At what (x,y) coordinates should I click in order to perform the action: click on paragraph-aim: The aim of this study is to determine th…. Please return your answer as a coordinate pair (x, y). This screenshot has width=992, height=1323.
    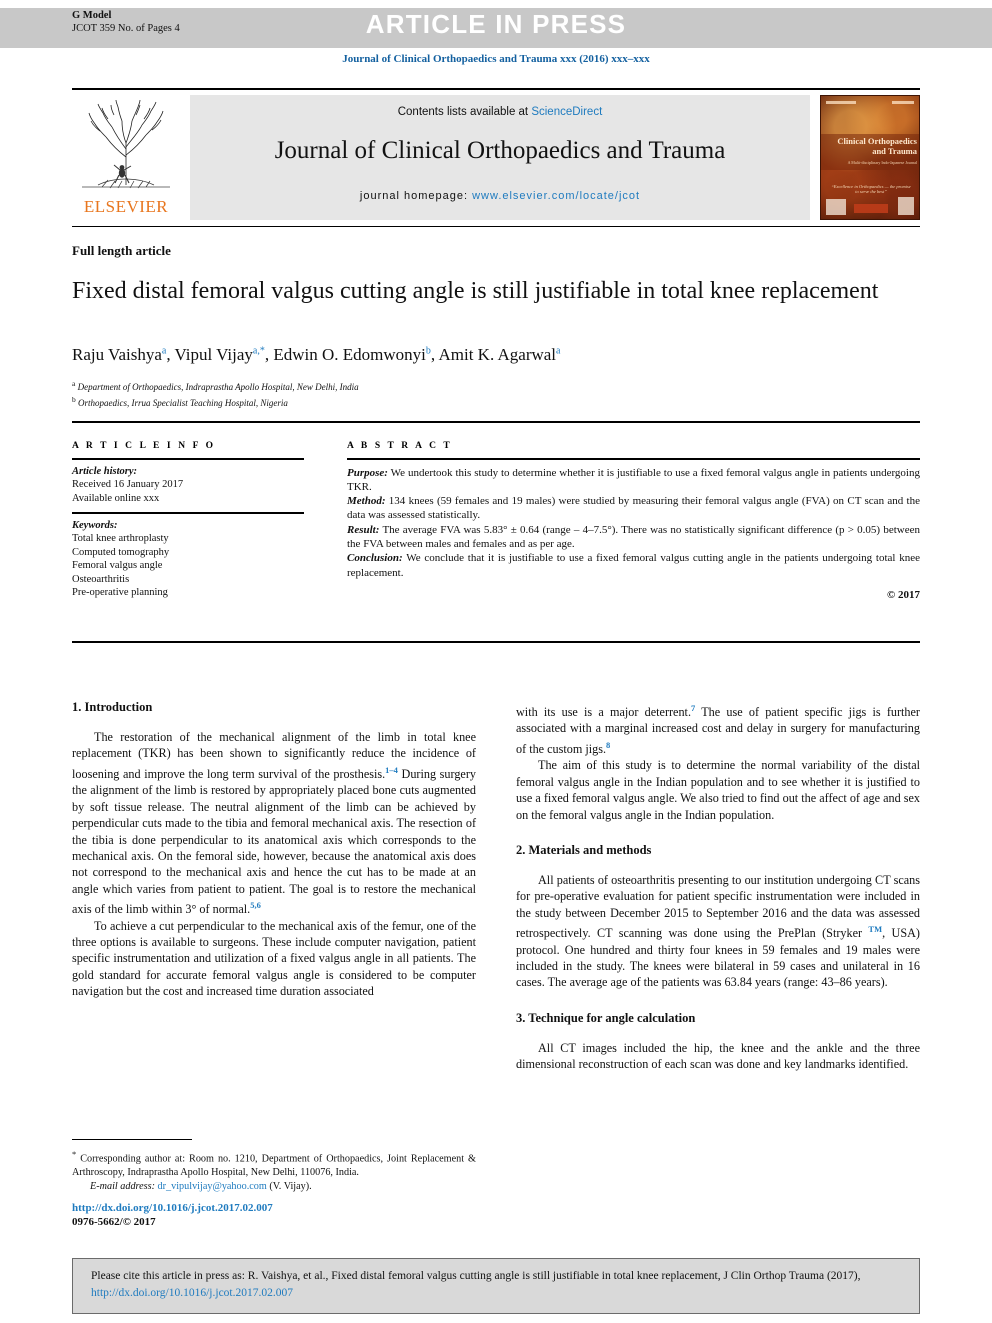
    Looking at the image, I should click on (718, 790).